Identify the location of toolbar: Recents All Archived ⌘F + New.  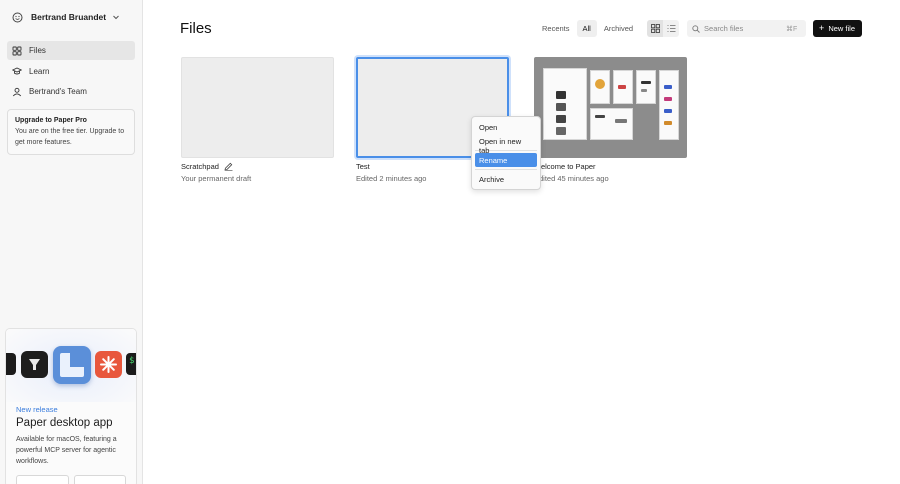
(698, 28).